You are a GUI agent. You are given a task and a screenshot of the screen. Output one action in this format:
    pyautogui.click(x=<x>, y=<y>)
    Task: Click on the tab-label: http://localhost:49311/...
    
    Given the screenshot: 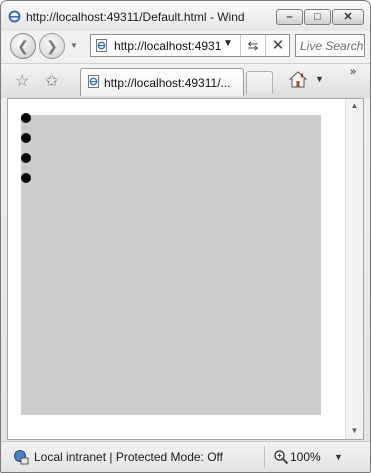 What is the action you would take?
    pyautogui.click(x=167, y=83)
    